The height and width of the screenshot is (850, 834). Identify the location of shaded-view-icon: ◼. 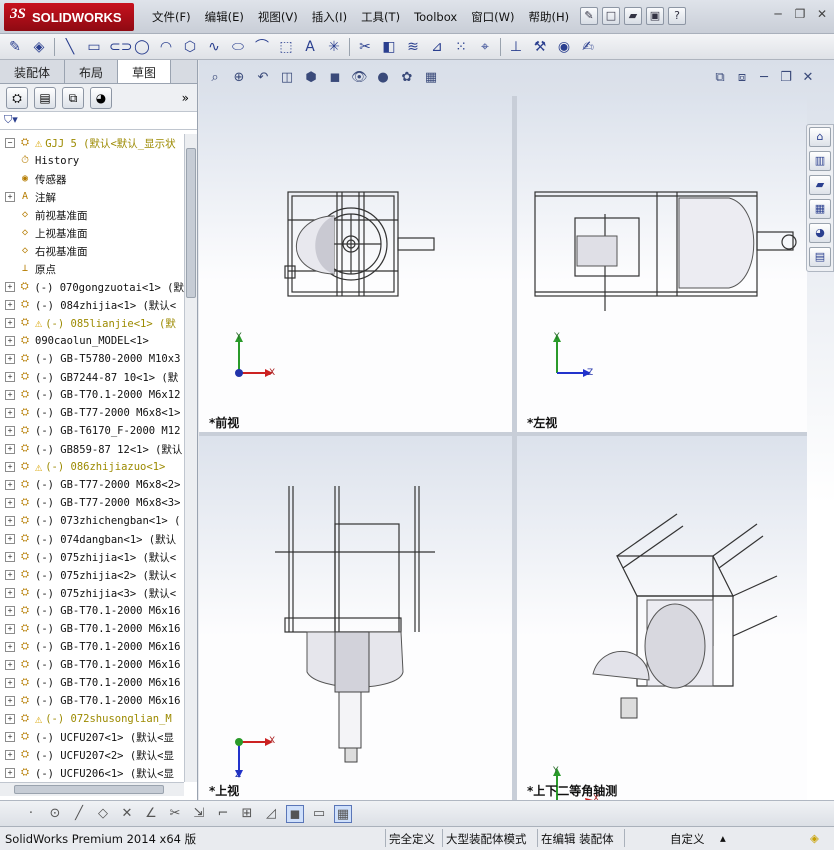
(295, 813).